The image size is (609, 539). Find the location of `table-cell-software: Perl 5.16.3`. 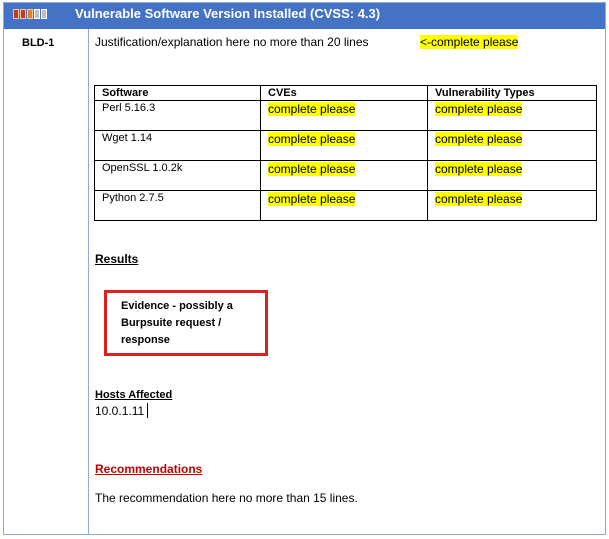

table-cell-software: Perl 5.16.3 is located at coordinates (177, 115).